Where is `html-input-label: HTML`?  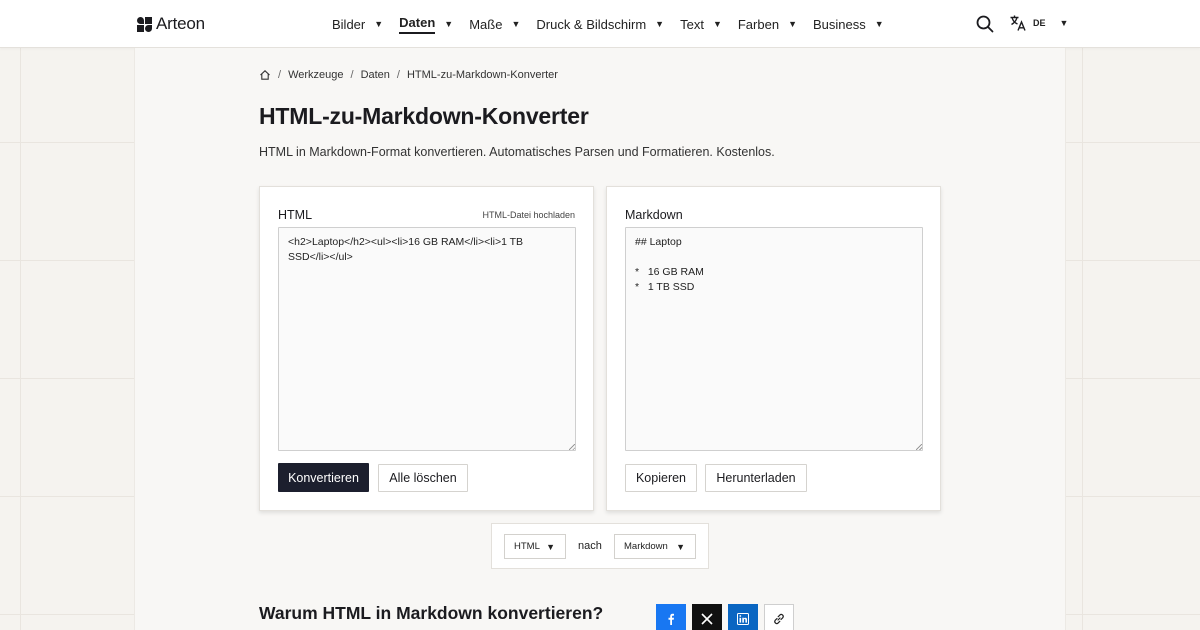 html-input-label: HTML is located at coordinates (295, 215).